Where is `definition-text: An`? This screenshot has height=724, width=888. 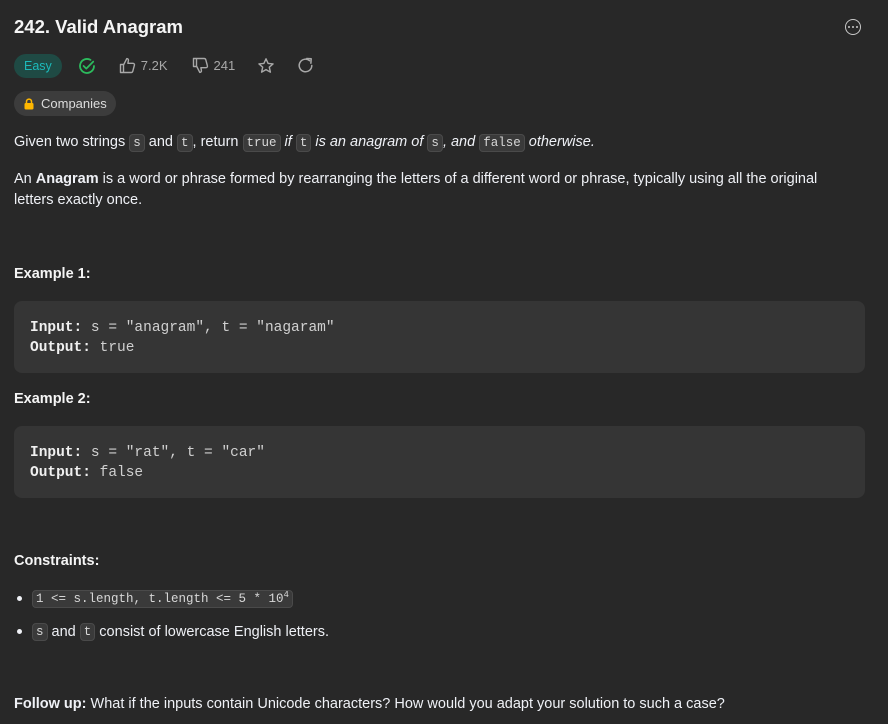 definition-text: An is located at coordinates (25, 179).